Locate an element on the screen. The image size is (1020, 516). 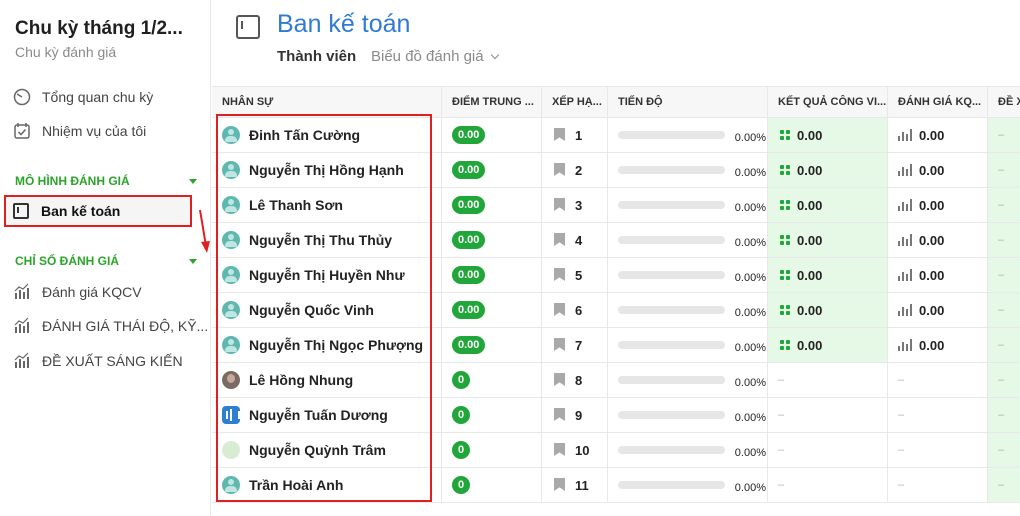
tab-evaluation-chart: Biểu đồ đánh giá is located at coordinates (435, 56).